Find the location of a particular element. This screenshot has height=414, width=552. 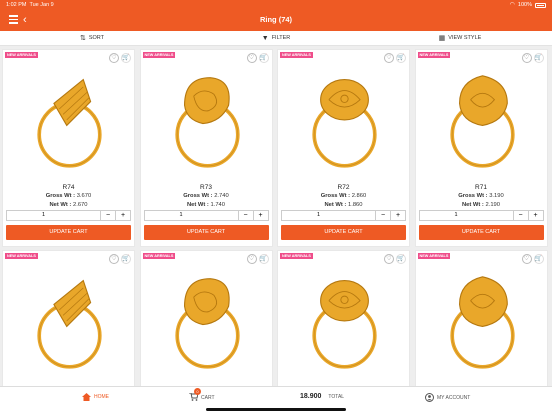

page-title: Ring (74) is located at coordinates (276, 19).